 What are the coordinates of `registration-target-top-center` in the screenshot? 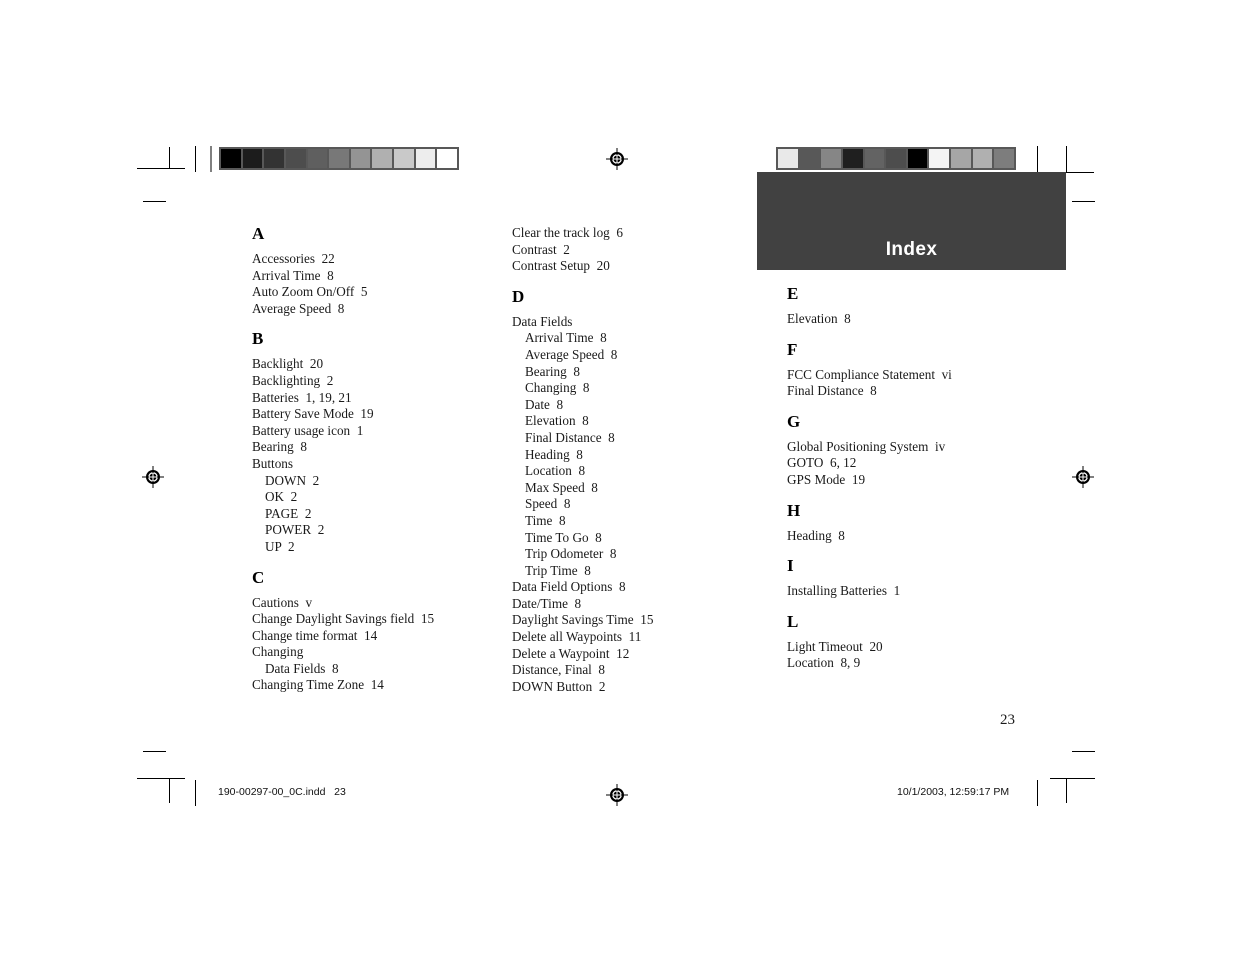 It's located at (617, 159).